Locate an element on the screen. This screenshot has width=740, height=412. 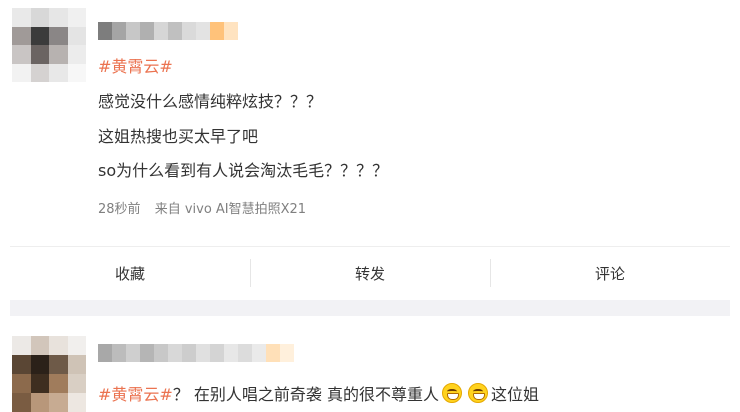
post-source: 来自 vivo AI智慧拍照X21 is located at coordinates (230, 209).